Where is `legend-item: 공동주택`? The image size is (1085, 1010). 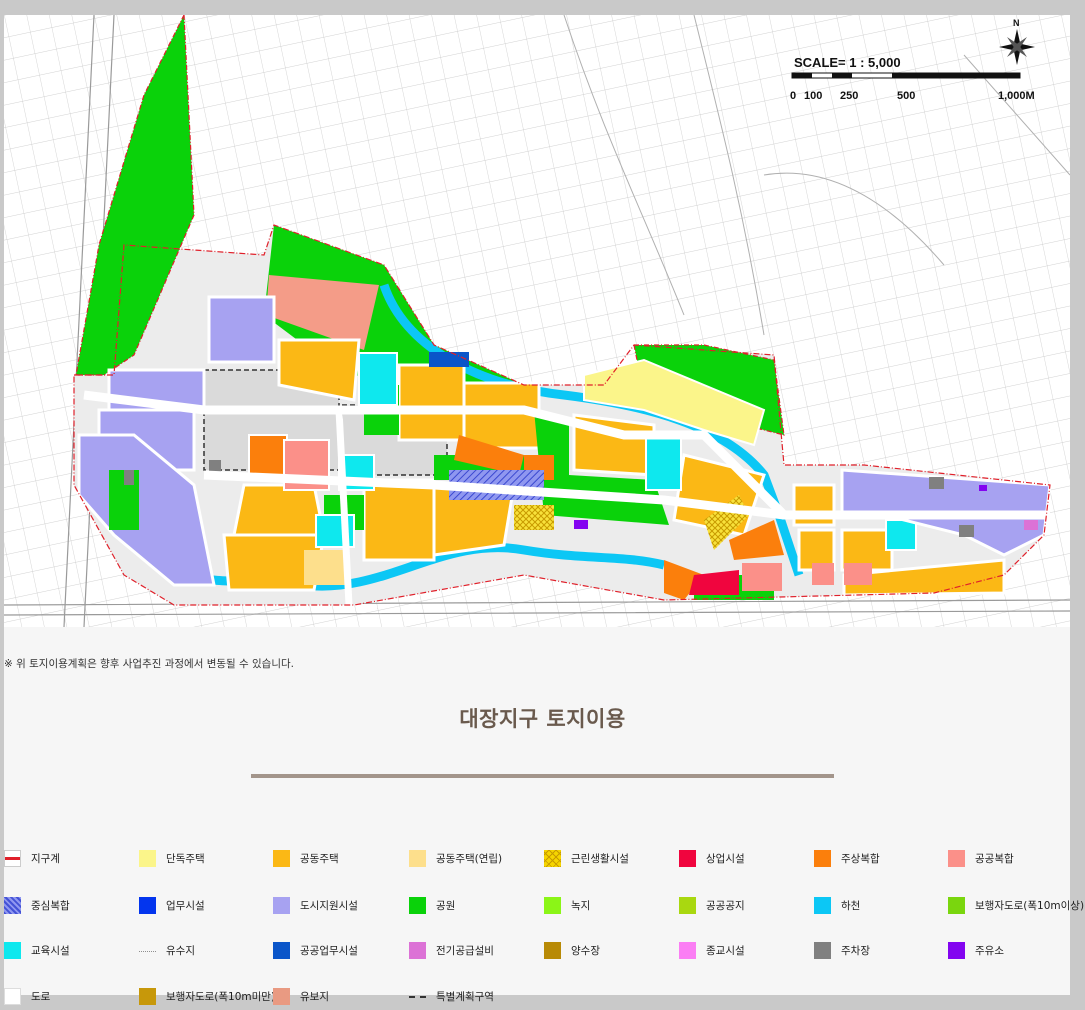
legend-item: 공동주택 is located at coordinates (306, 858).